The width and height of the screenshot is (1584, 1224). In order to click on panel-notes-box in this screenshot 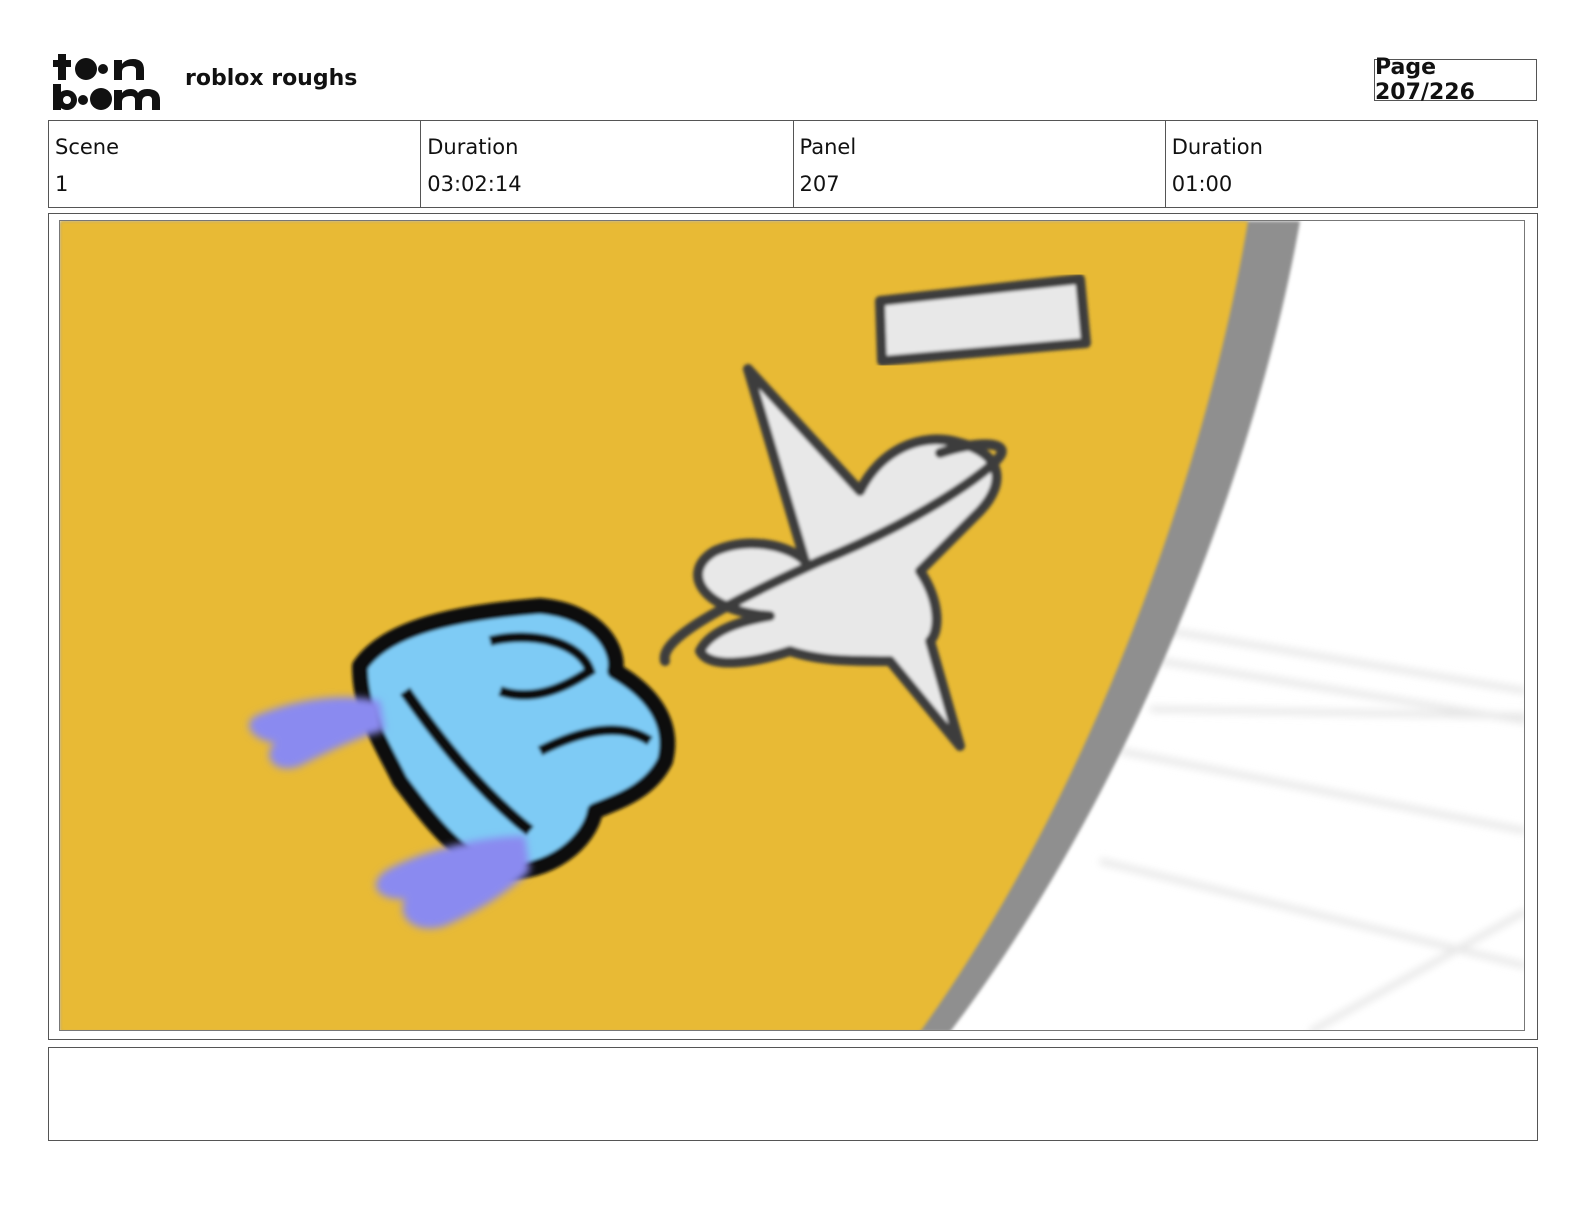, I will do `click(793, 1094)`.